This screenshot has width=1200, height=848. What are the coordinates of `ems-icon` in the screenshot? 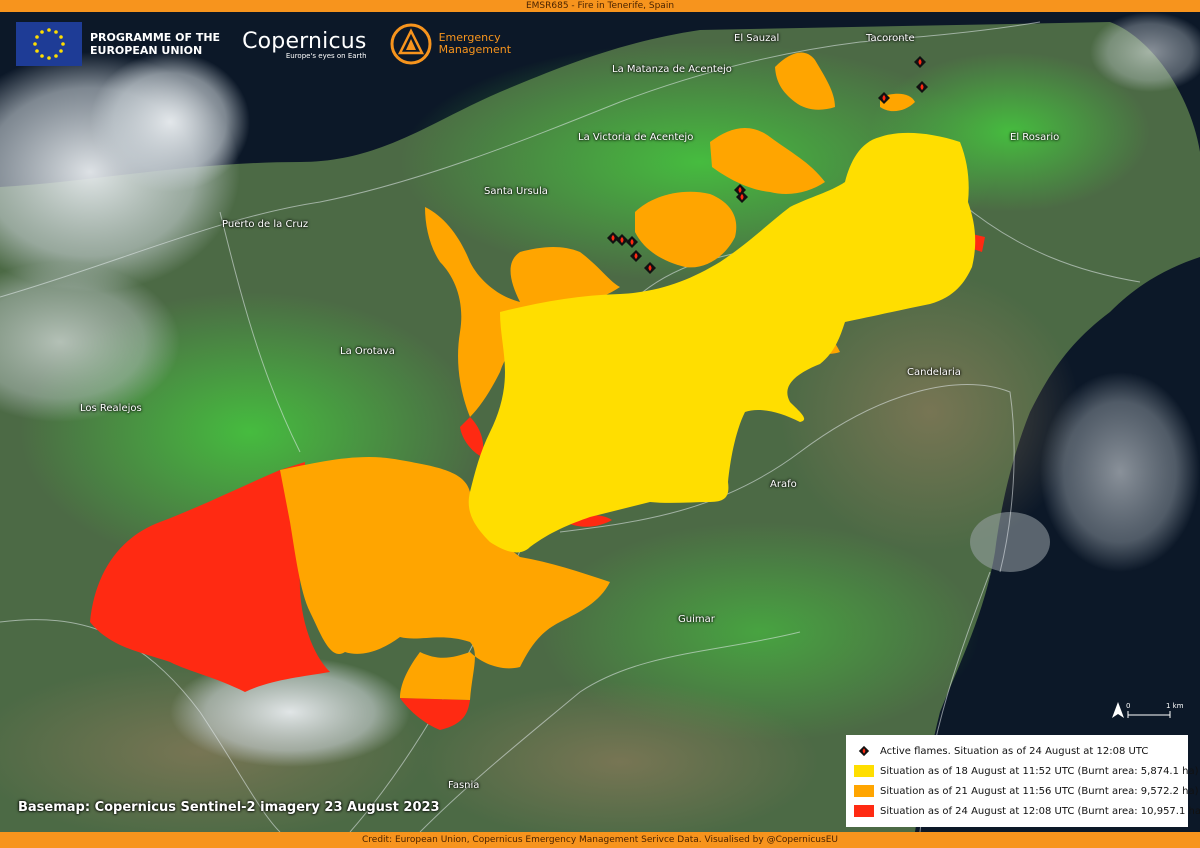 It's located at (411, 44).